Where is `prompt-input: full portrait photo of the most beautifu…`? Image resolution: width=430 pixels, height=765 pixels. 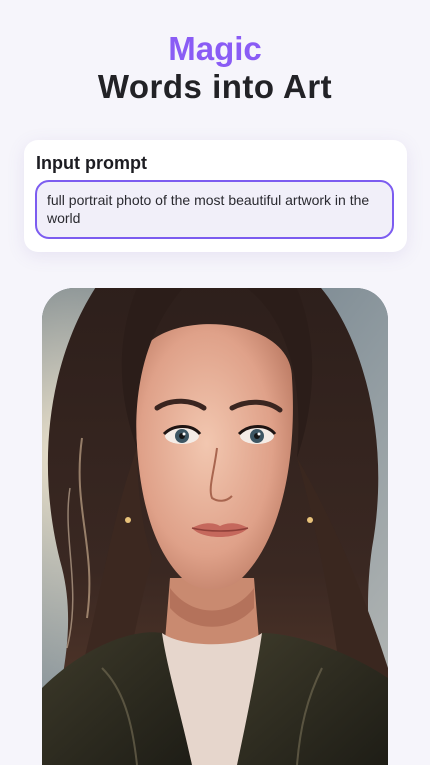 prompt-input: full portrait photo of the most beautifu… is located at coordinates (214, 209).